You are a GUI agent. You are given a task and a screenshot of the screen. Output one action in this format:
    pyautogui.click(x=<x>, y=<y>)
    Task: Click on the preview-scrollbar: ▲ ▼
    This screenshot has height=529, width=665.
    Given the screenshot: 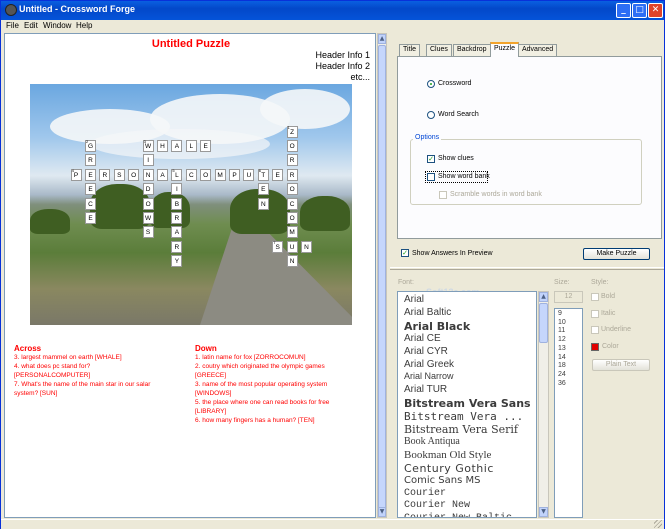 What is the action you would take?
    pyautogui.click(x=382, y=275)
    